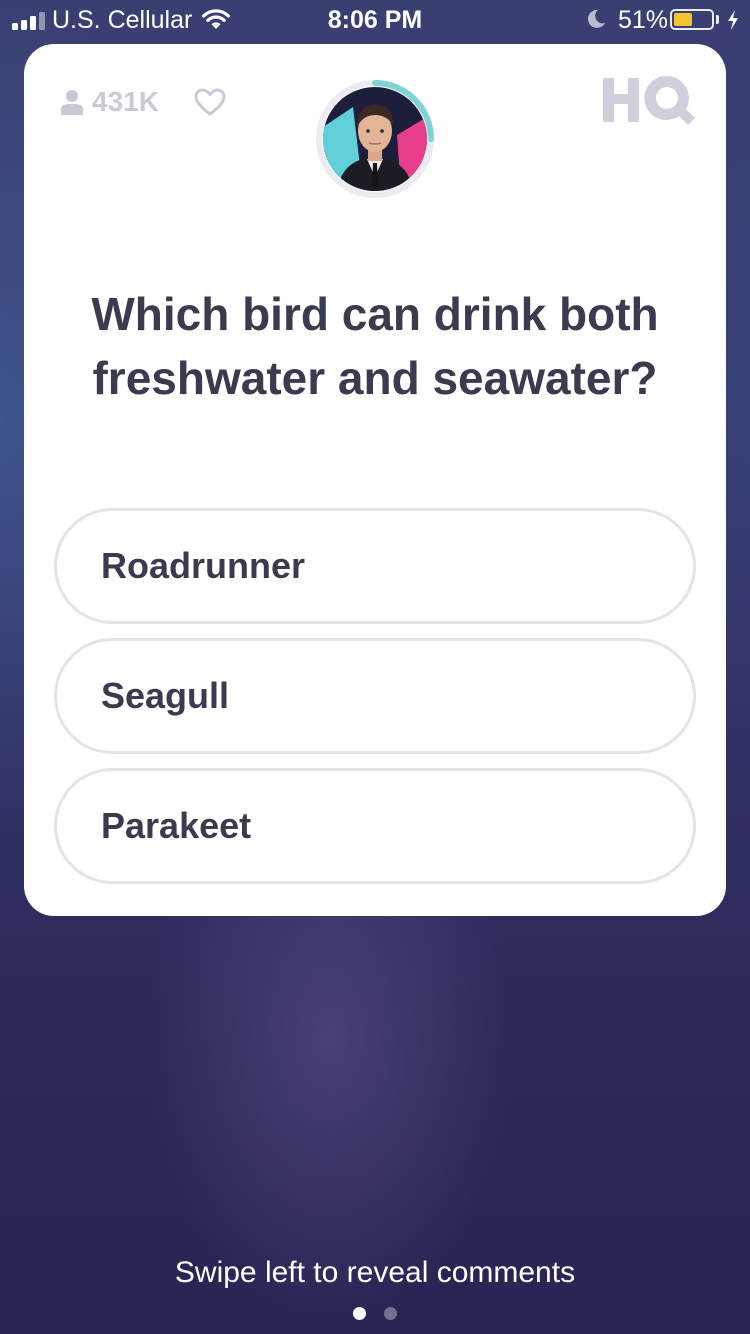 This screenshot has width=750, height=1334. I want to click on answer-label: Parakeet, so click(176, 825).